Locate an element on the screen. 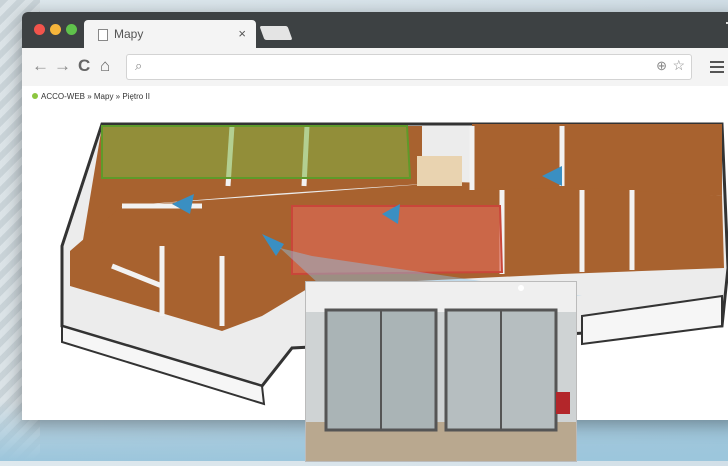 The image size is (728, 466). office-photo is located at coordinates (441, 371).